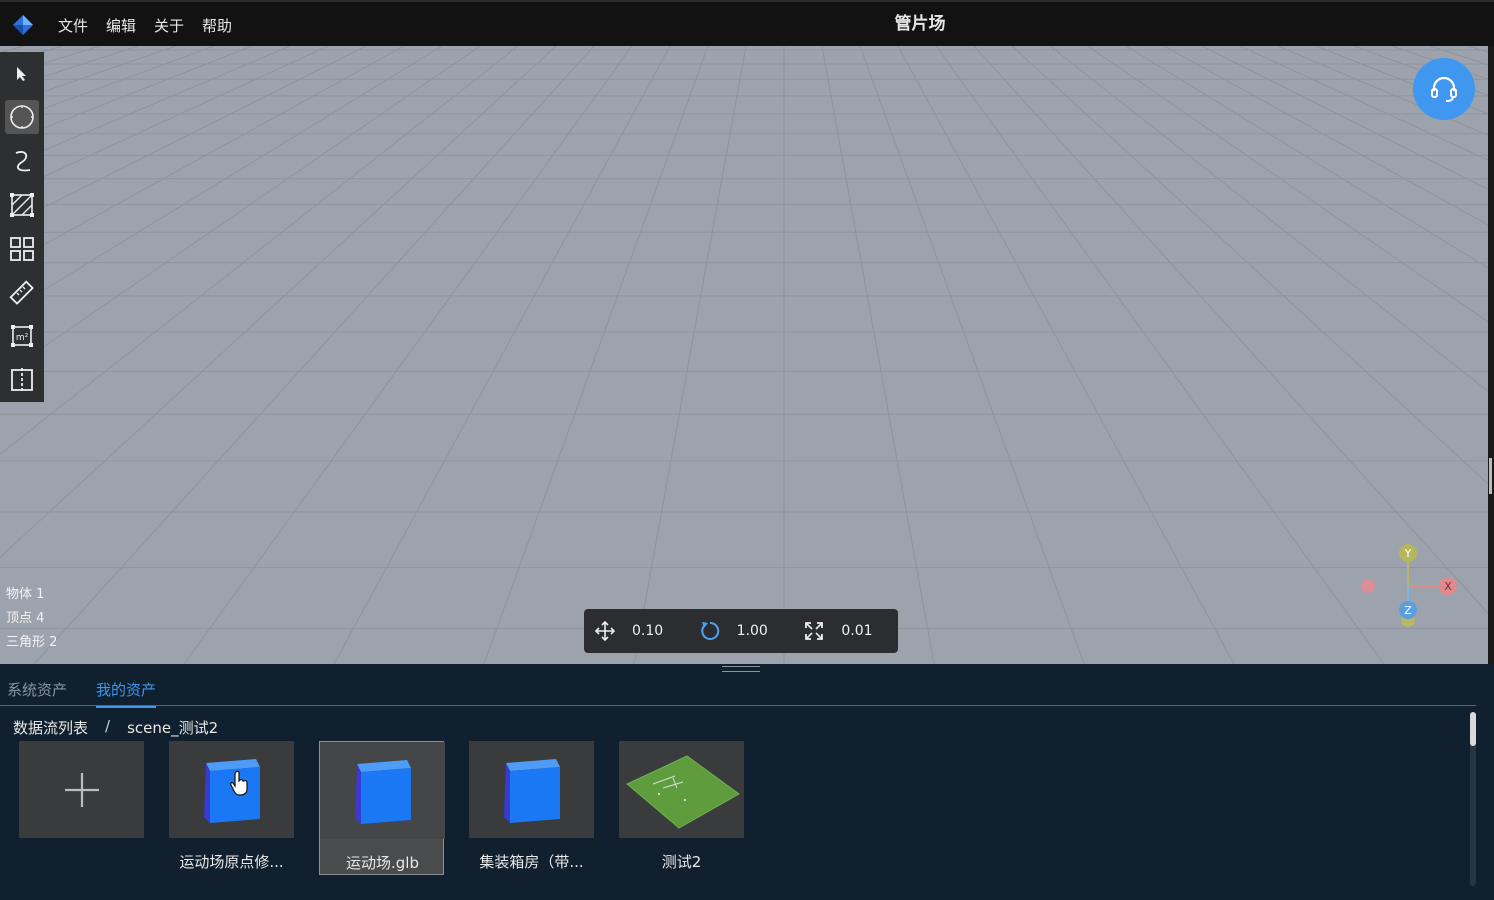 The height and width of the screenshot is (900, 1494). I want to click on svg-text: m², so click(22, 338).